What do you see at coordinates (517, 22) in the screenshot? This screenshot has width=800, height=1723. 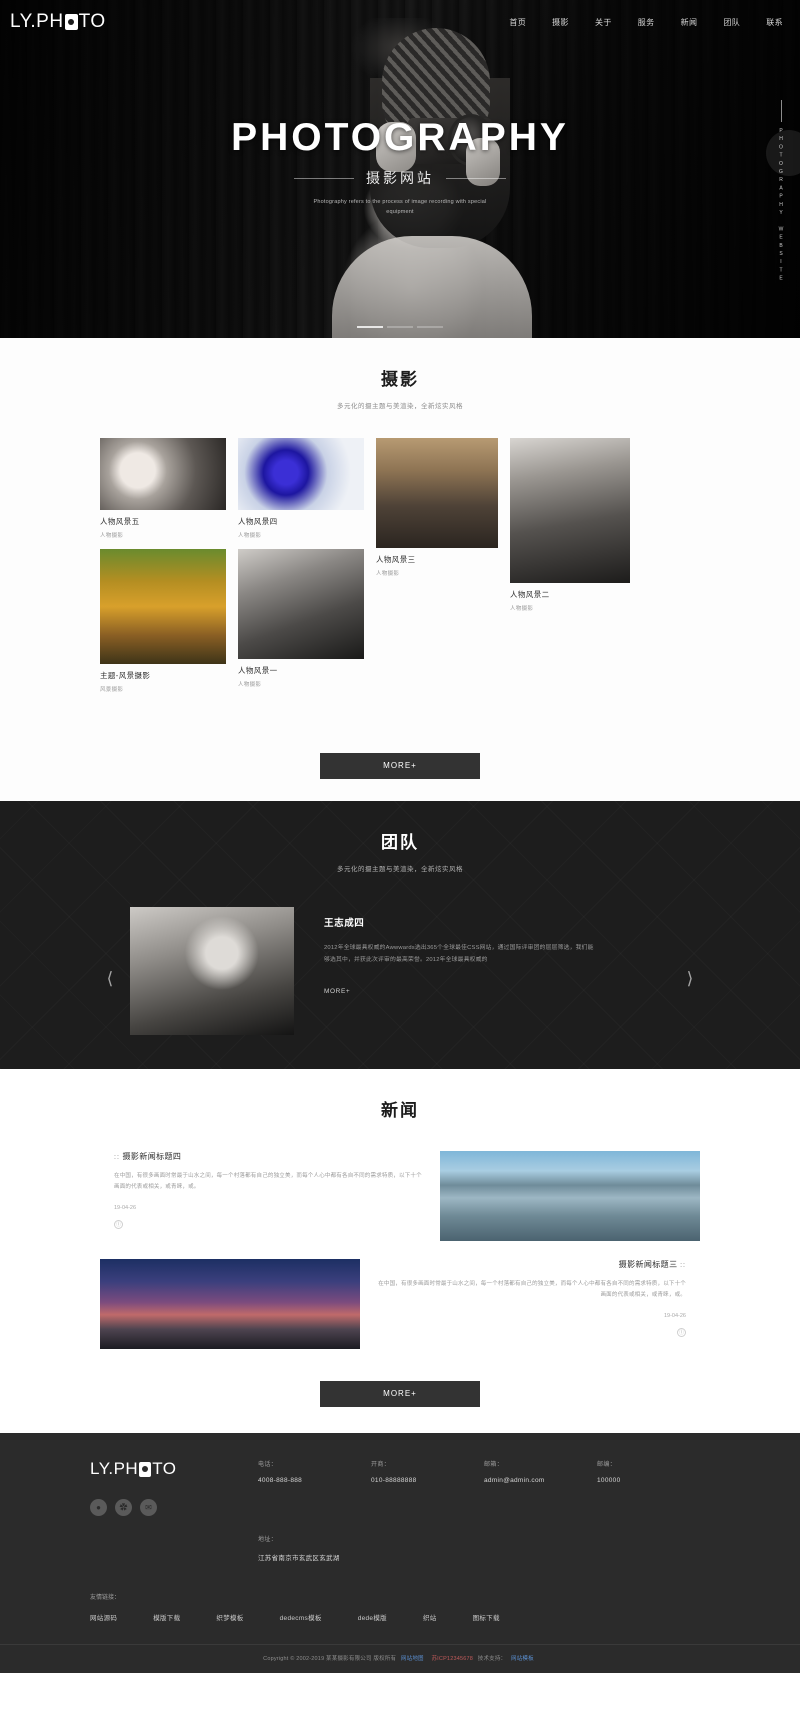 I see `nav-item-home: 首页` at bounding box center [517, 22].